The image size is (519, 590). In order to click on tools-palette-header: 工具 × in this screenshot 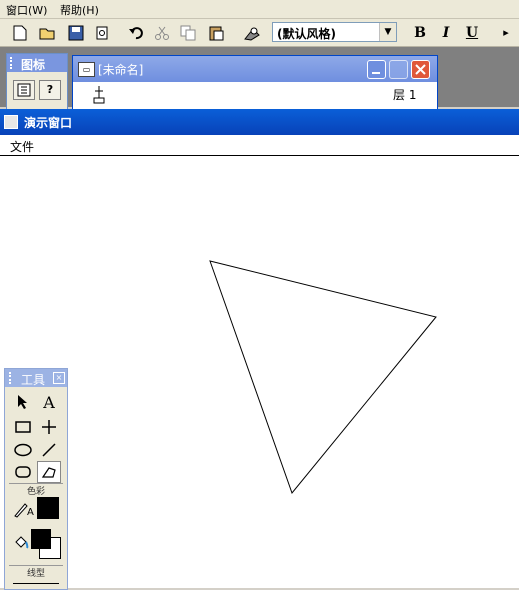, I will do `click(36, 378)`.